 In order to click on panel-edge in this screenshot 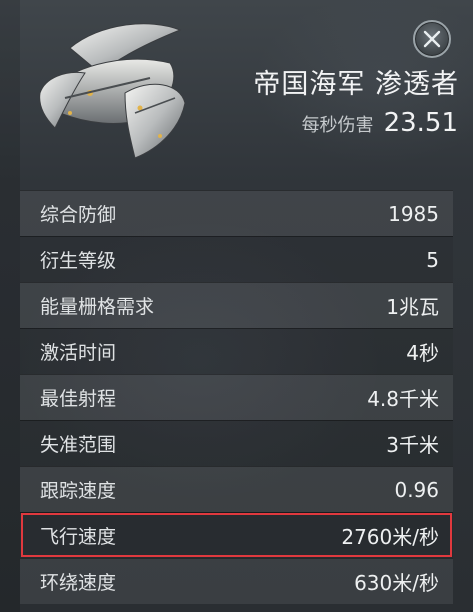, I will do `click(10, 306)`.